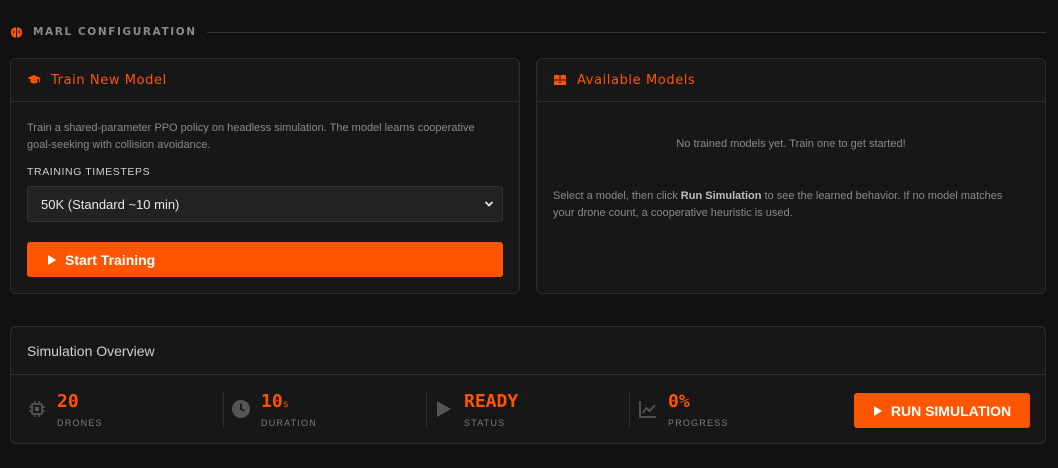  Describe the element at coordinates (272, 401) in the screenshot. I see `stat-duration-value: 10` at that location.